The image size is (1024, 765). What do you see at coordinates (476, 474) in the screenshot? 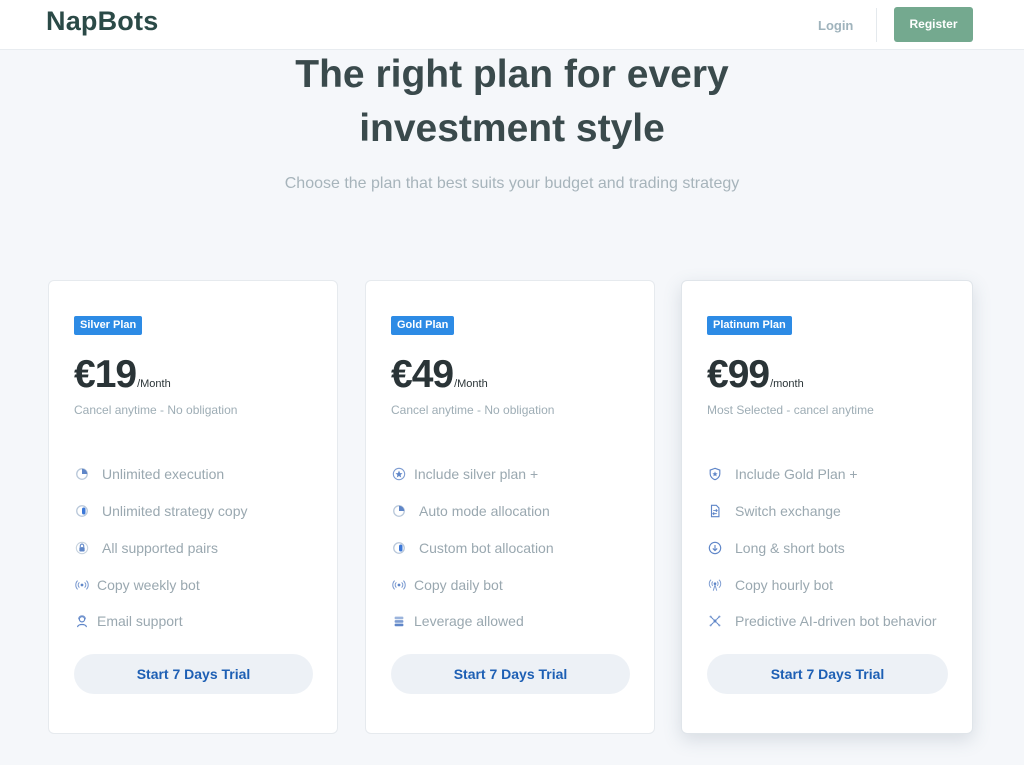
I see `feature-label: Include silver plan +` at bounding box center [476, 474].